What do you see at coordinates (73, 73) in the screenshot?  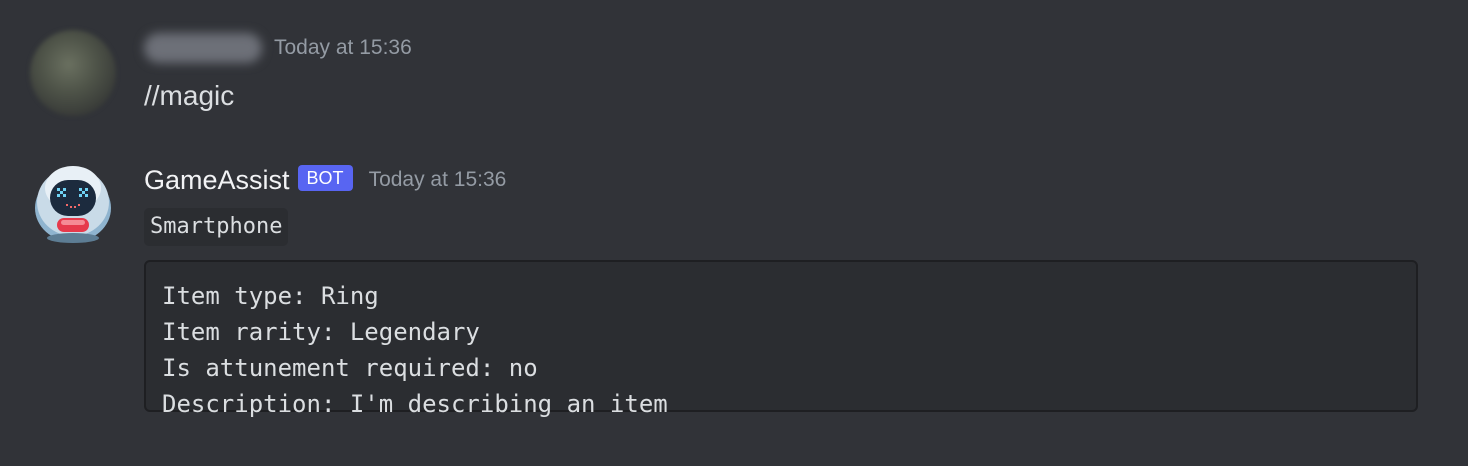 I see `user-avatar` at bounding box center [73, 73].